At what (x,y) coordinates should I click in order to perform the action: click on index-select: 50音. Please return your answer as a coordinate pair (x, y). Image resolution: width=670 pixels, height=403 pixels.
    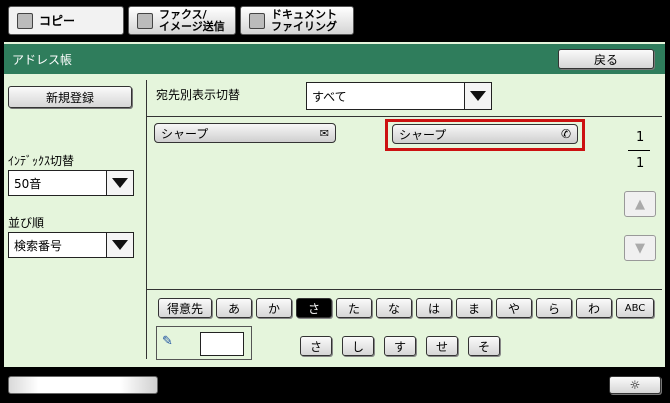
    Looking at the image, I should click on (71, 183).